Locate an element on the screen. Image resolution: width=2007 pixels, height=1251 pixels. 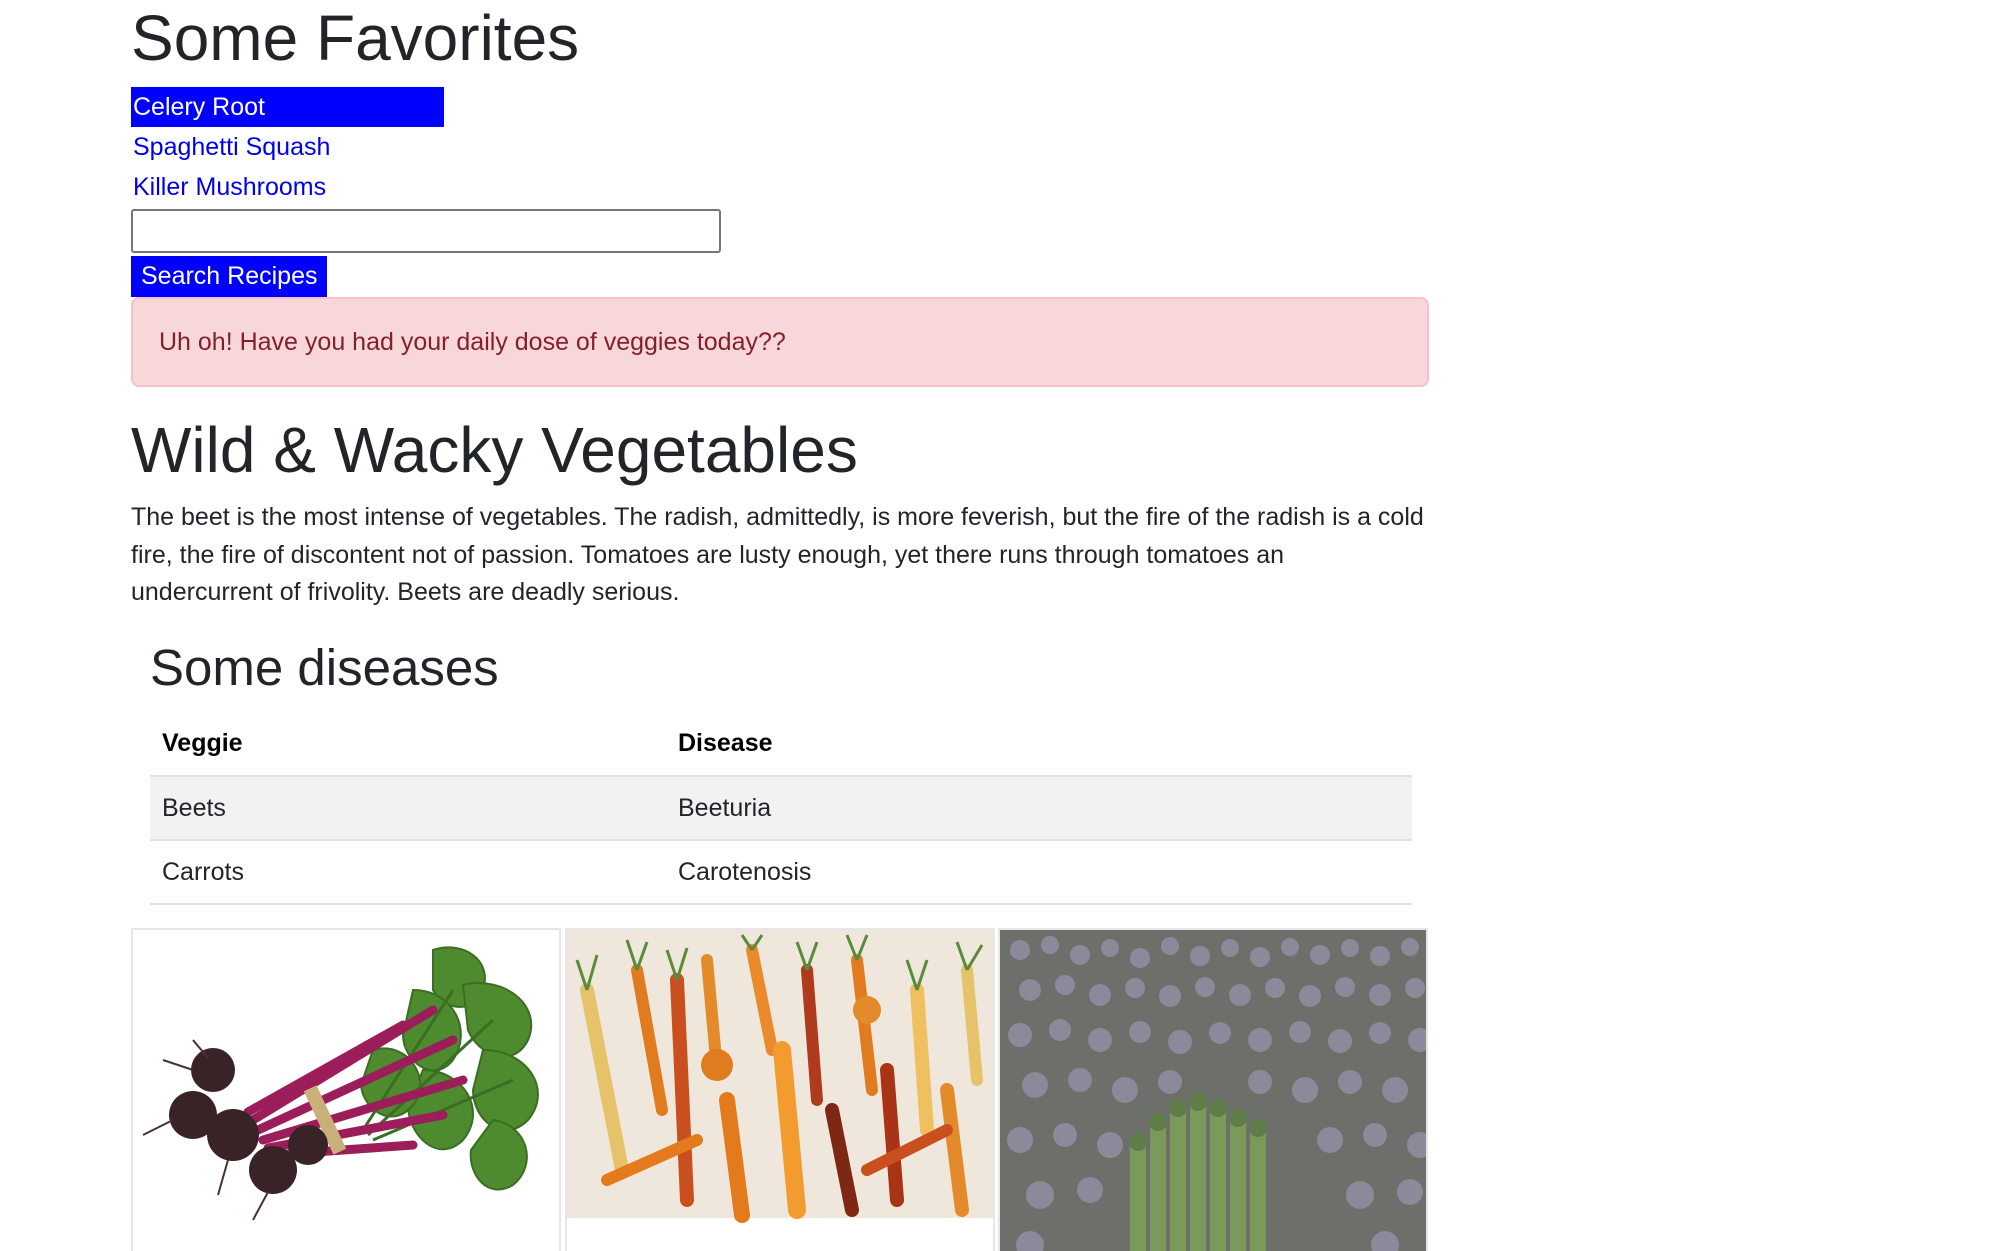
beets-photo-card is located at coordinates (346, 1089).